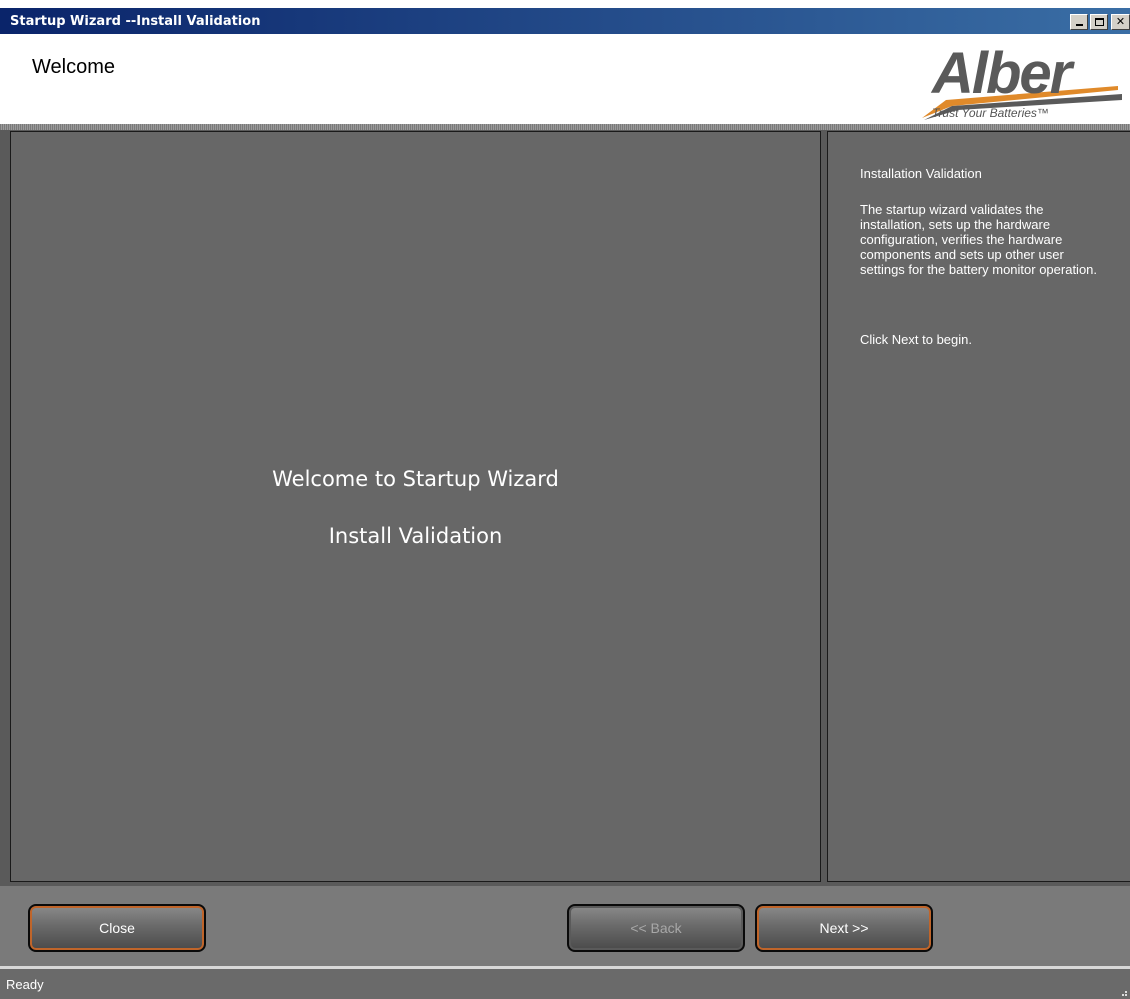 The image size is (1130, 999). I want to click on welcome-title: Welcome to Startup Wizard, so click(415, 479).